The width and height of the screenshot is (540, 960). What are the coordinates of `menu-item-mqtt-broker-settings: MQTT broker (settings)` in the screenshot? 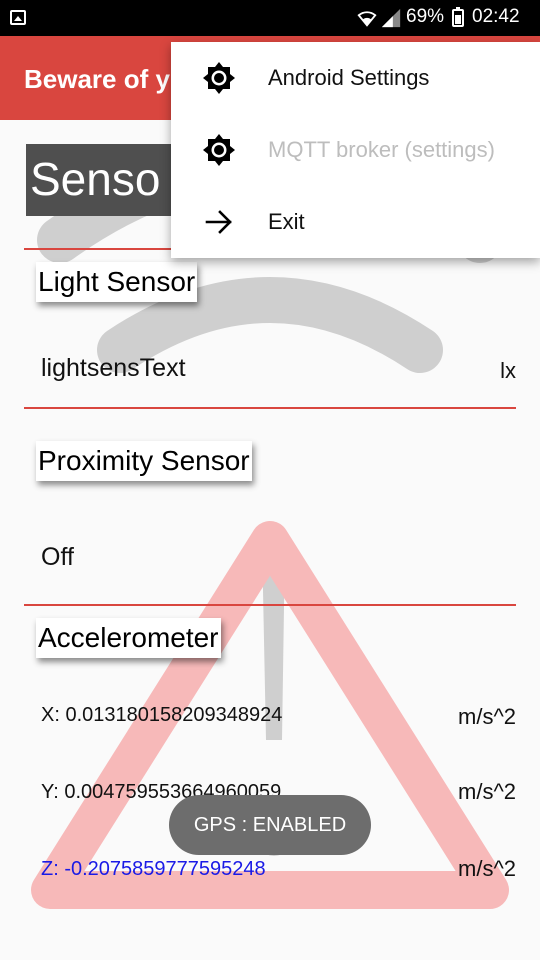 It's located at (355, 150).